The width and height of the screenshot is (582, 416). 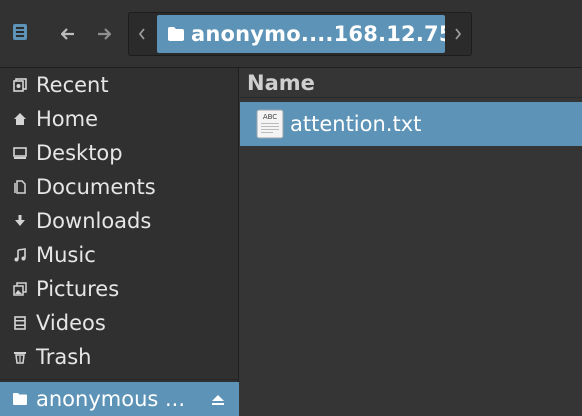 I want to click on sidebar-item-label: Recent, so click(x=72, y=85).